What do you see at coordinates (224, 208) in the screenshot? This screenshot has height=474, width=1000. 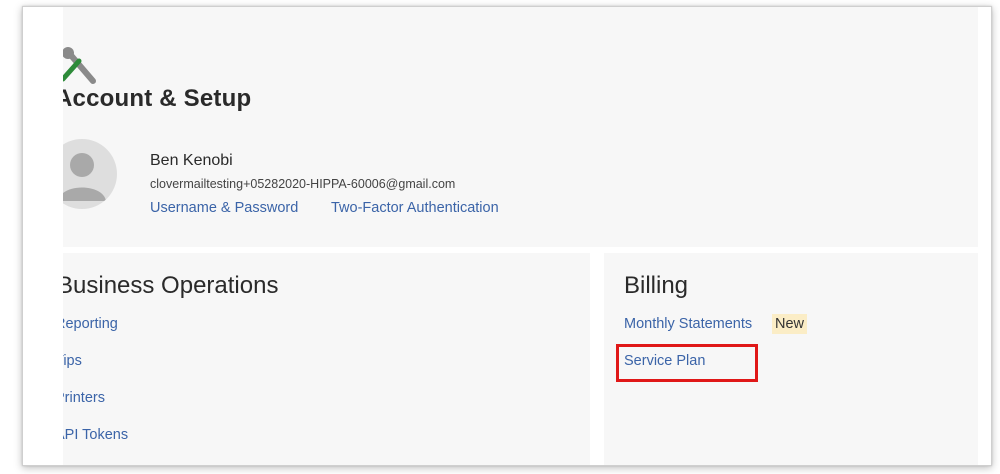 I see `username-password-link: Username & Password` at bounding box center [224, 208].